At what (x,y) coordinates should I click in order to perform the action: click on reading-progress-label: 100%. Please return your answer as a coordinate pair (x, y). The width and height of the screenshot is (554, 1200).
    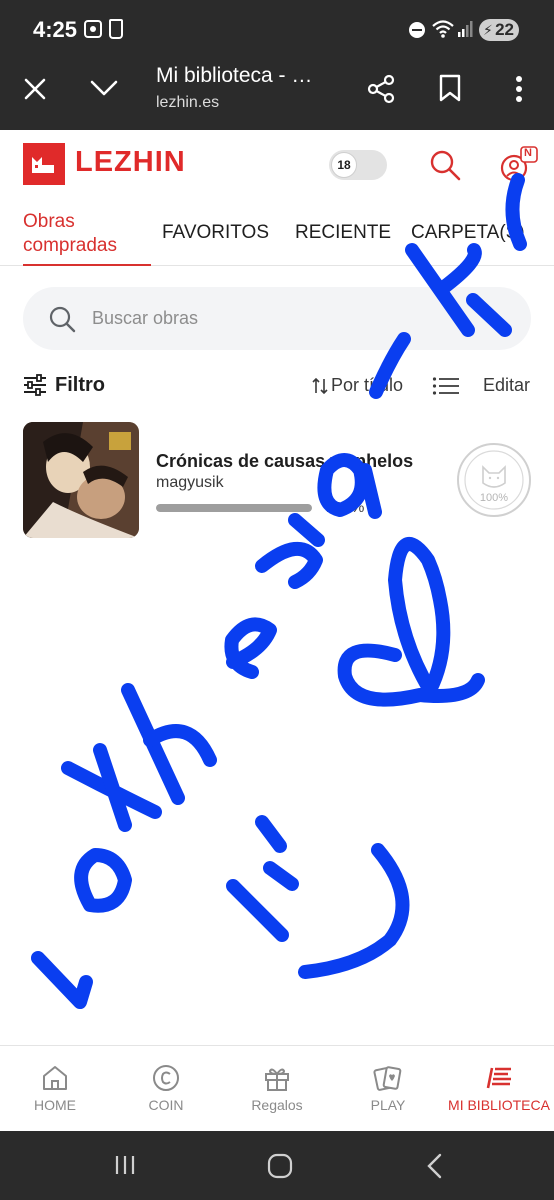
    Looking at the image, I should click on (345, 507).